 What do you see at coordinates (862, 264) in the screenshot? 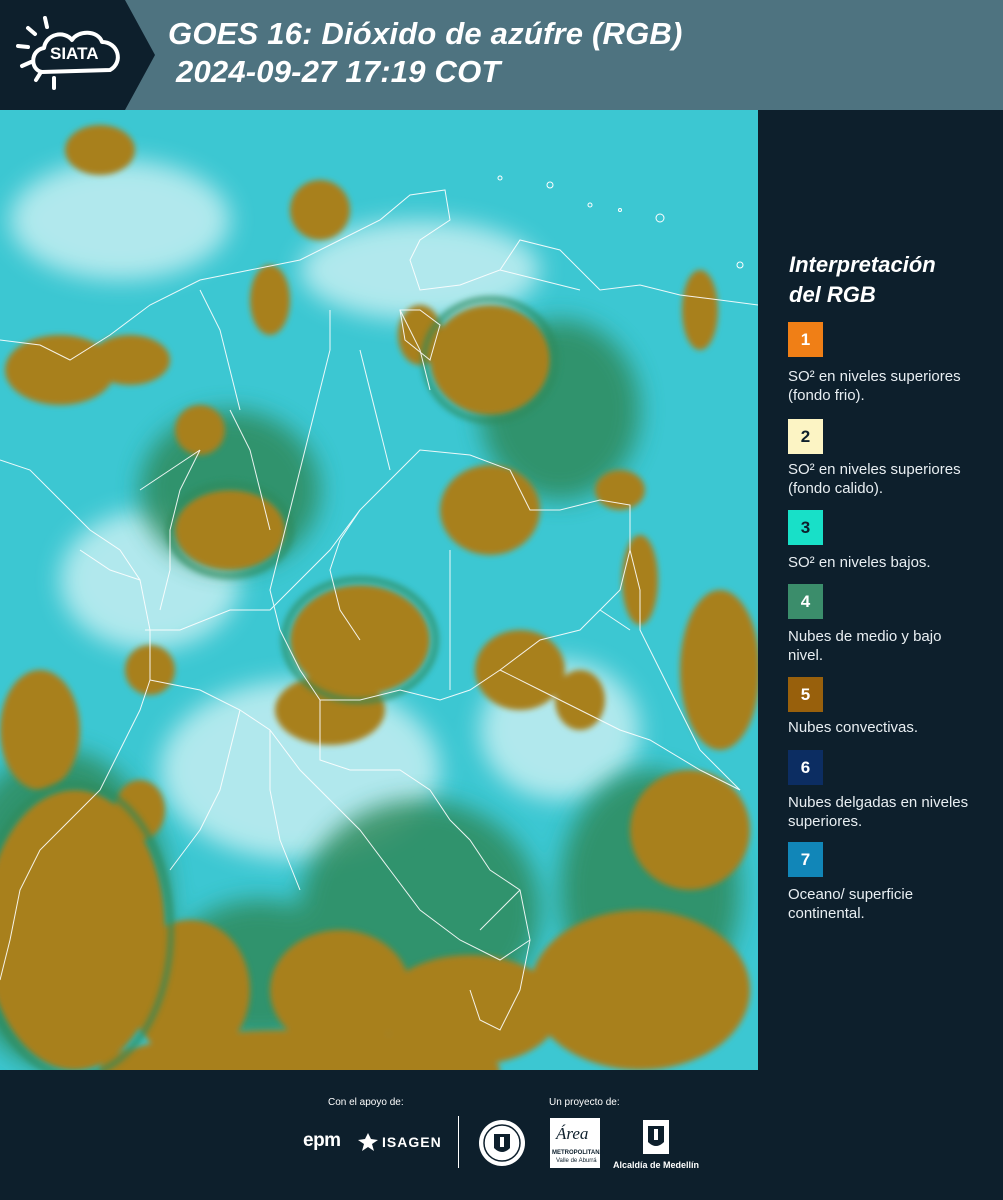
I see `legend-title-line1: Interpretación` at bounding box center [862, 264].